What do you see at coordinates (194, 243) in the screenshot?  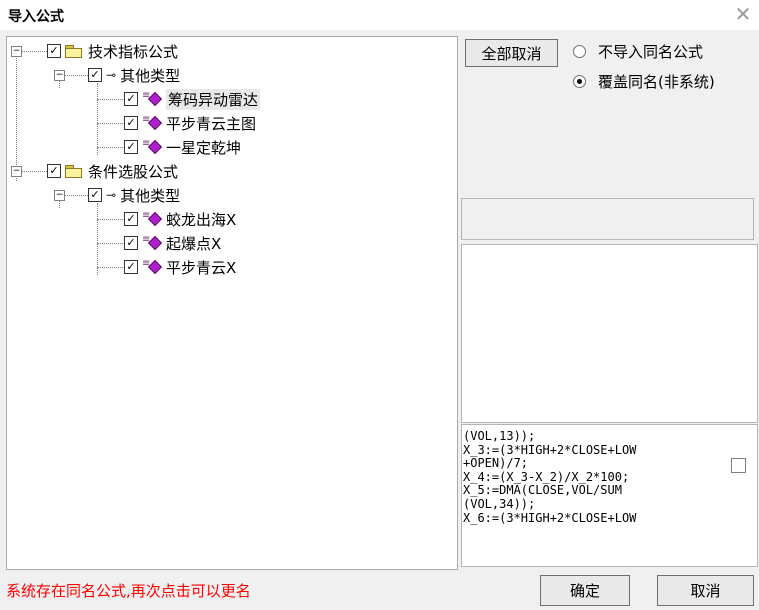 I see `item-label: 起爆点X` at bounding box center [194, 243].